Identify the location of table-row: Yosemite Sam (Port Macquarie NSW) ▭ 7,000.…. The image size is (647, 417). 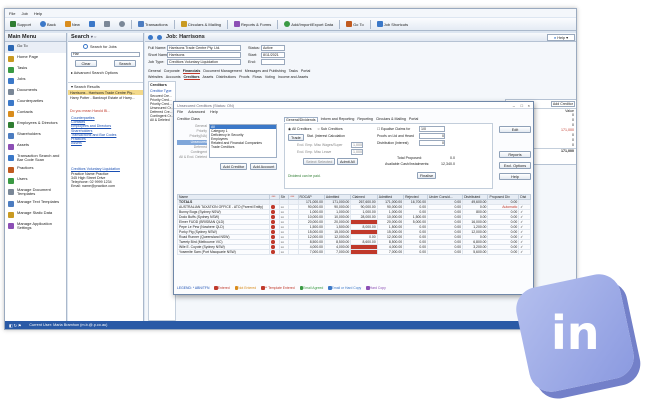
(353, 252).